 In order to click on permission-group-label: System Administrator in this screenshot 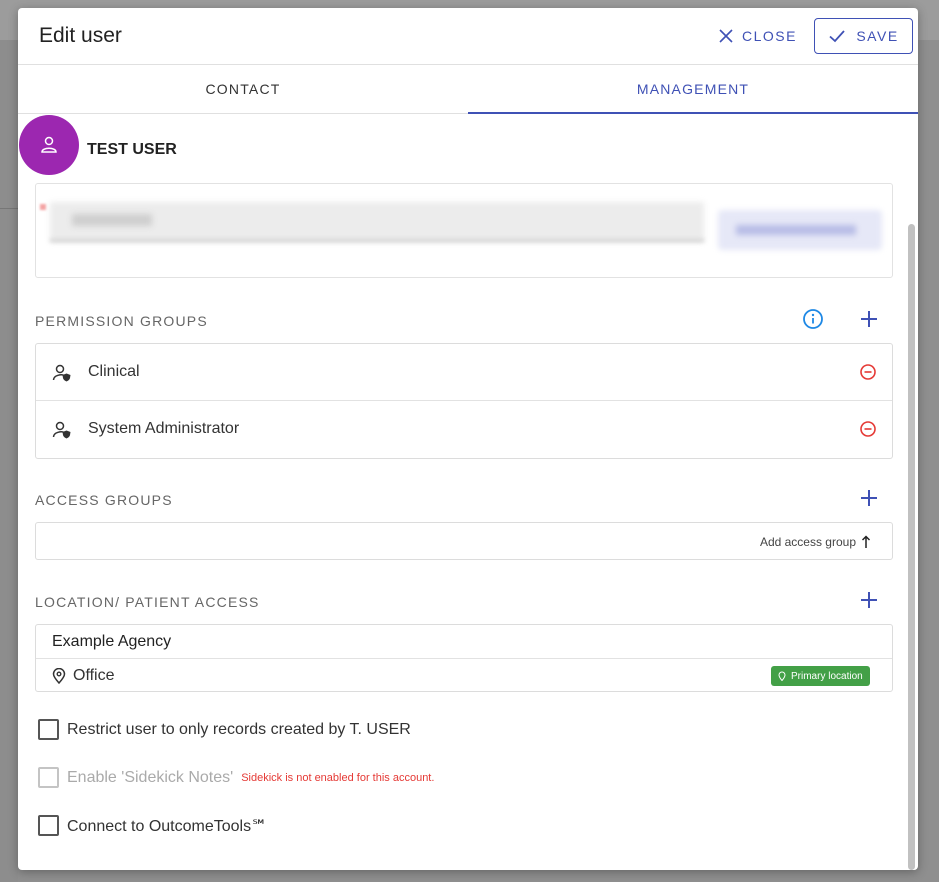, I will do `click(164, 428)`.